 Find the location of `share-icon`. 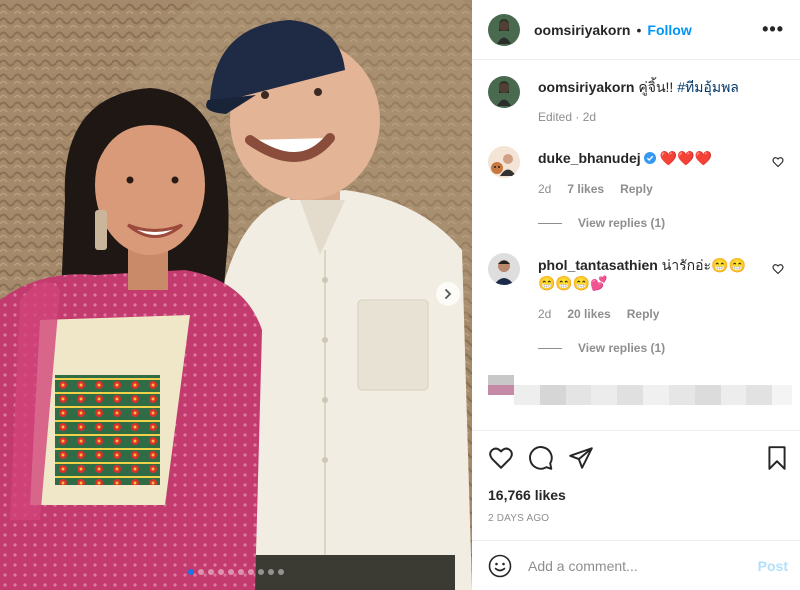

share-icon is located at coordinates (581, 458).